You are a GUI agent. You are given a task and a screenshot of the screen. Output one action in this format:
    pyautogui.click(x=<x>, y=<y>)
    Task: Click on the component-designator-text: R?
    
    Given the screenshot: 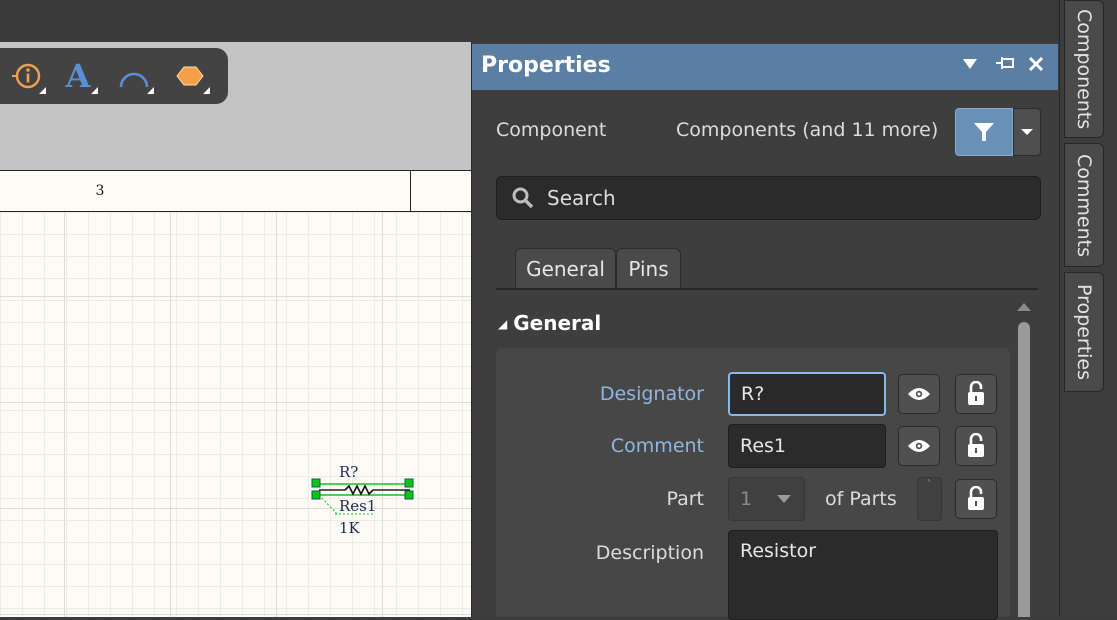 What is the action you would take?
    pyautogui.click(x=349, y=472)
    